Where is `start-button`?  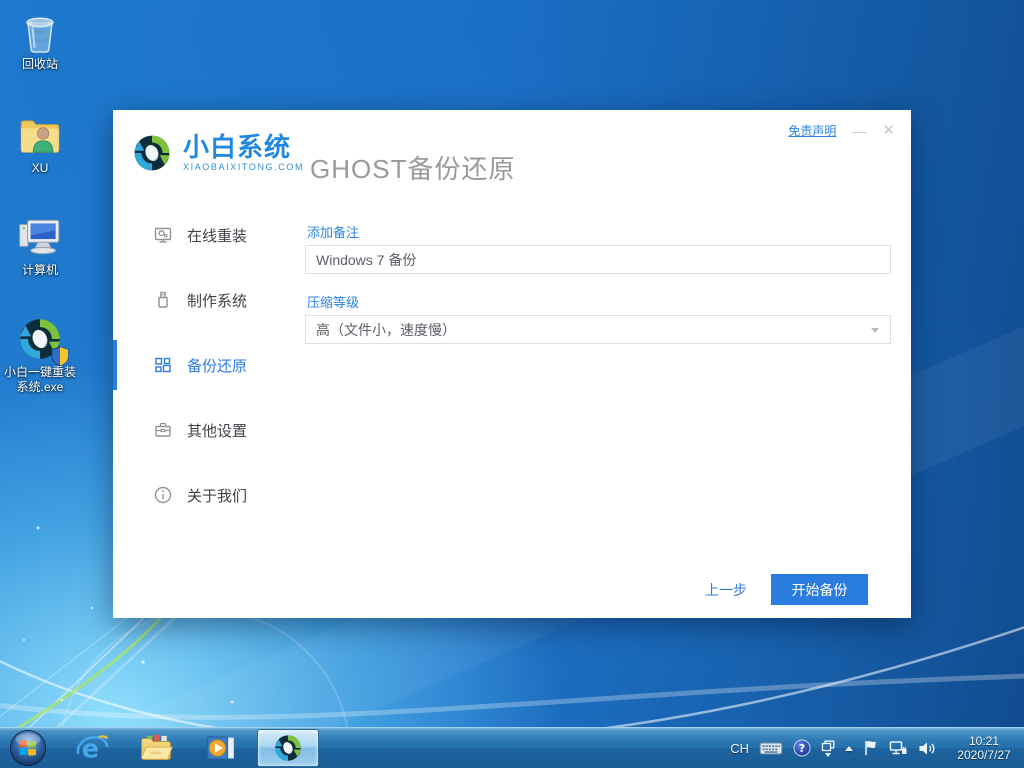
start-button is located at coordinates (28, 748).